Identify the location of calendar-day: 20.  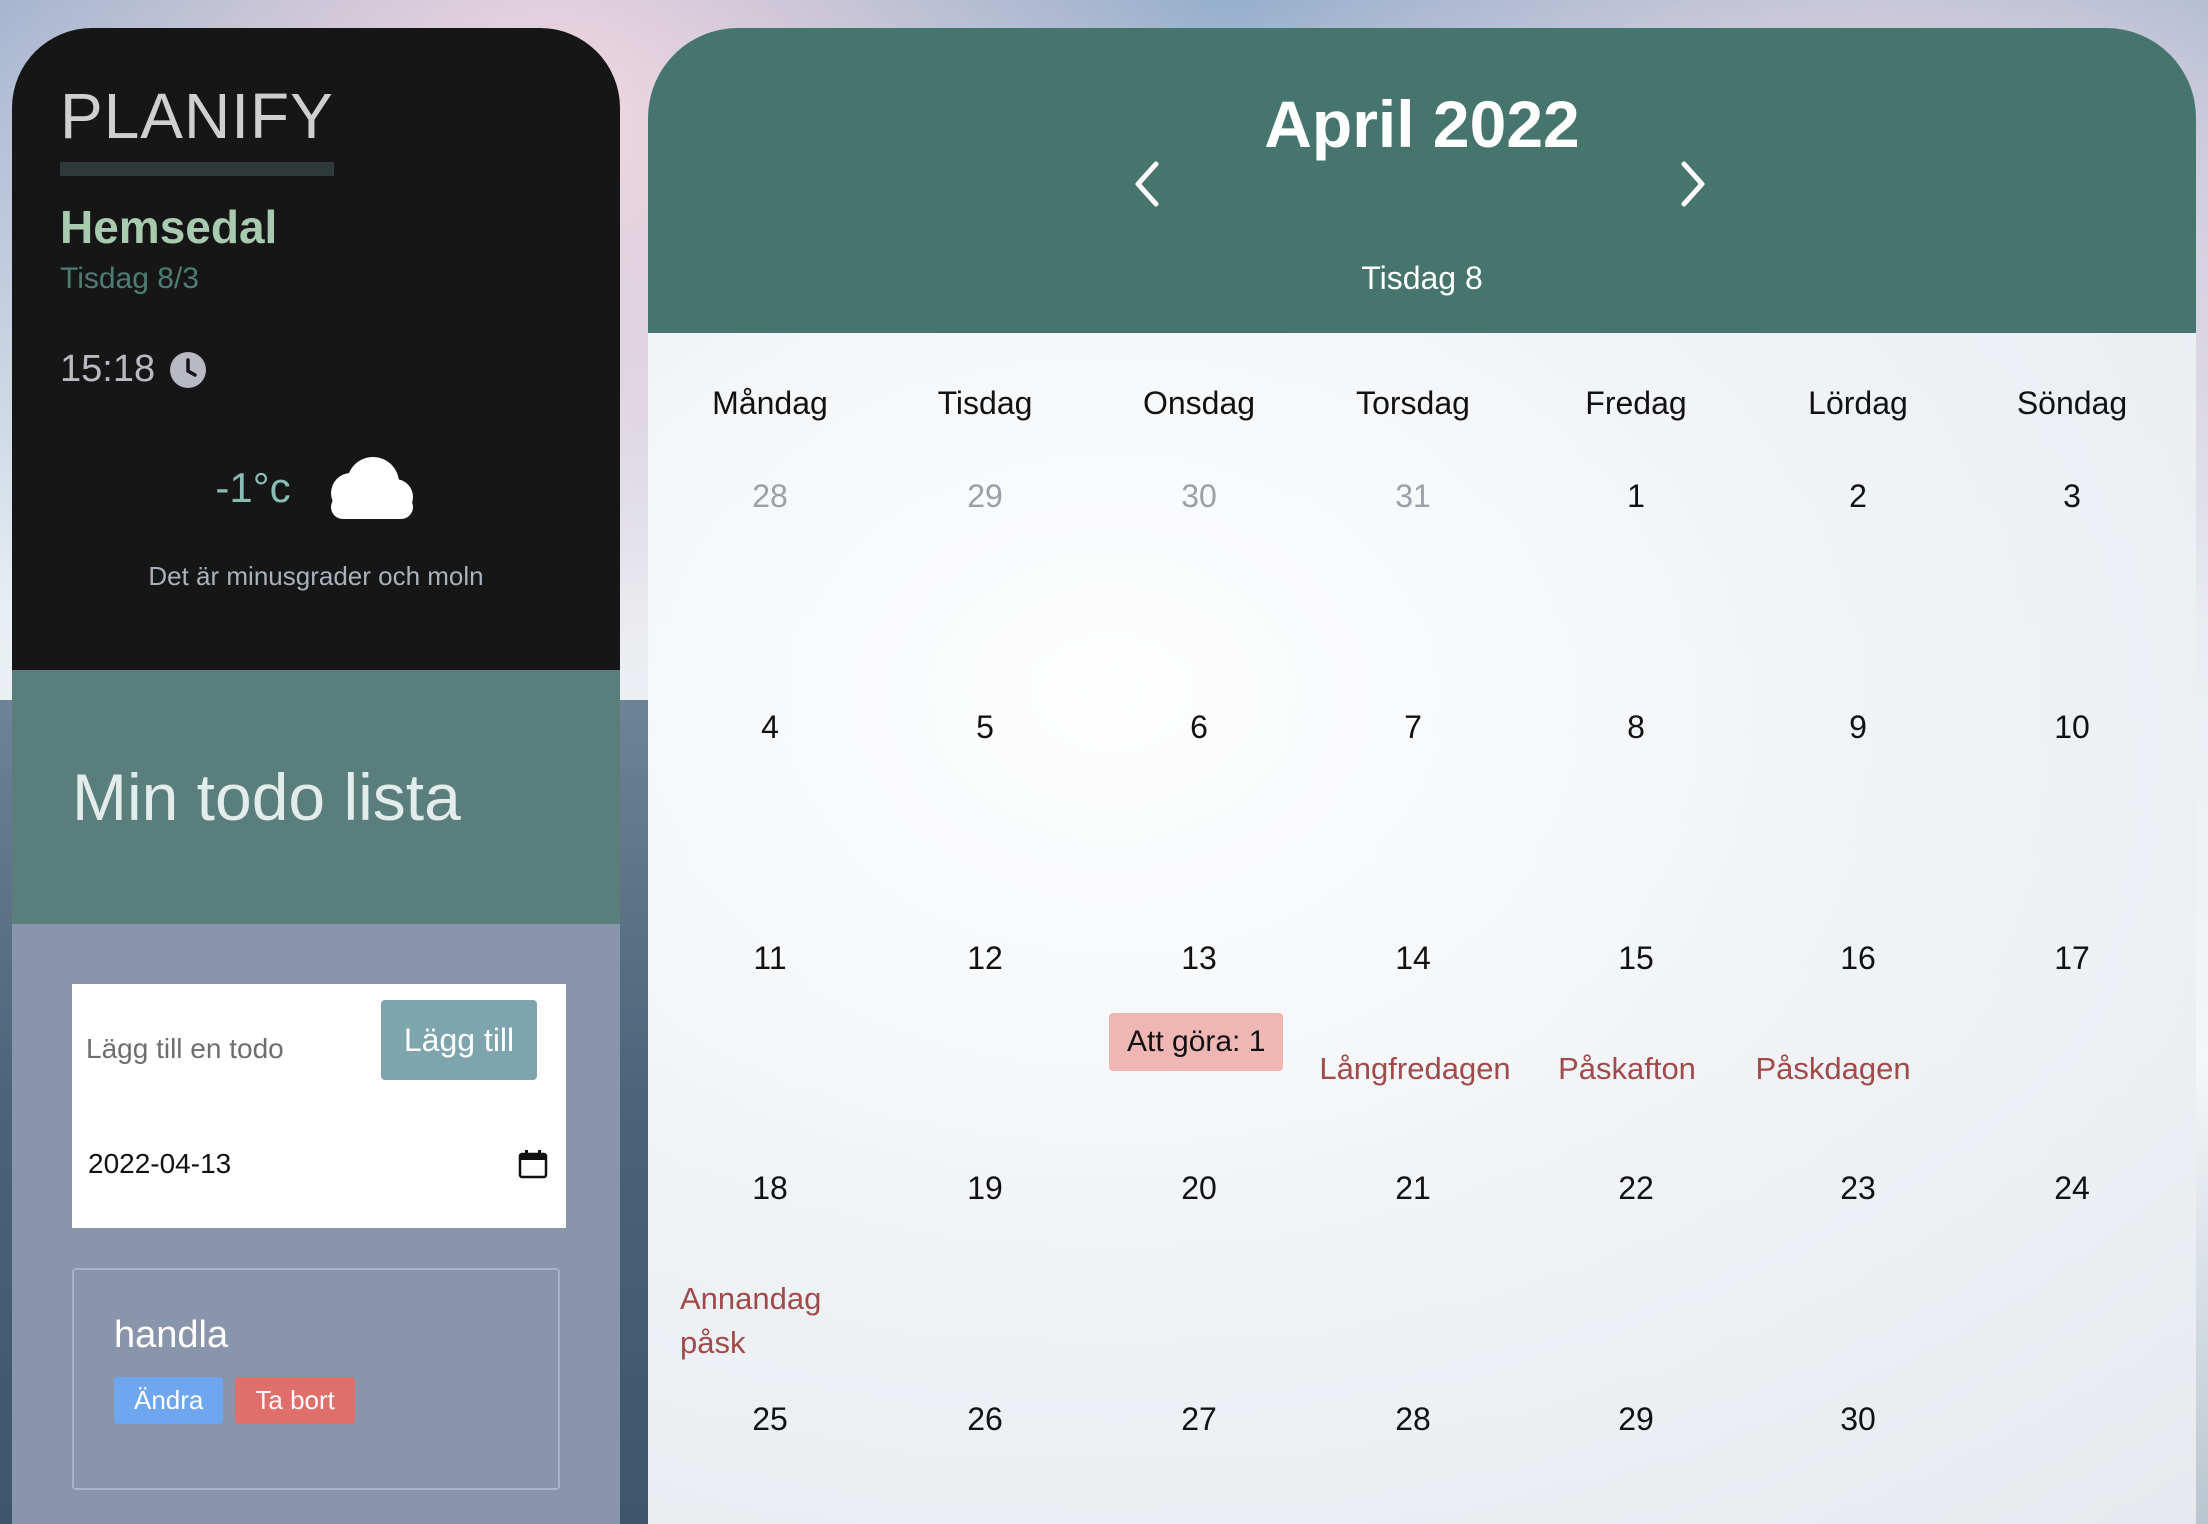
(1199, 1188).